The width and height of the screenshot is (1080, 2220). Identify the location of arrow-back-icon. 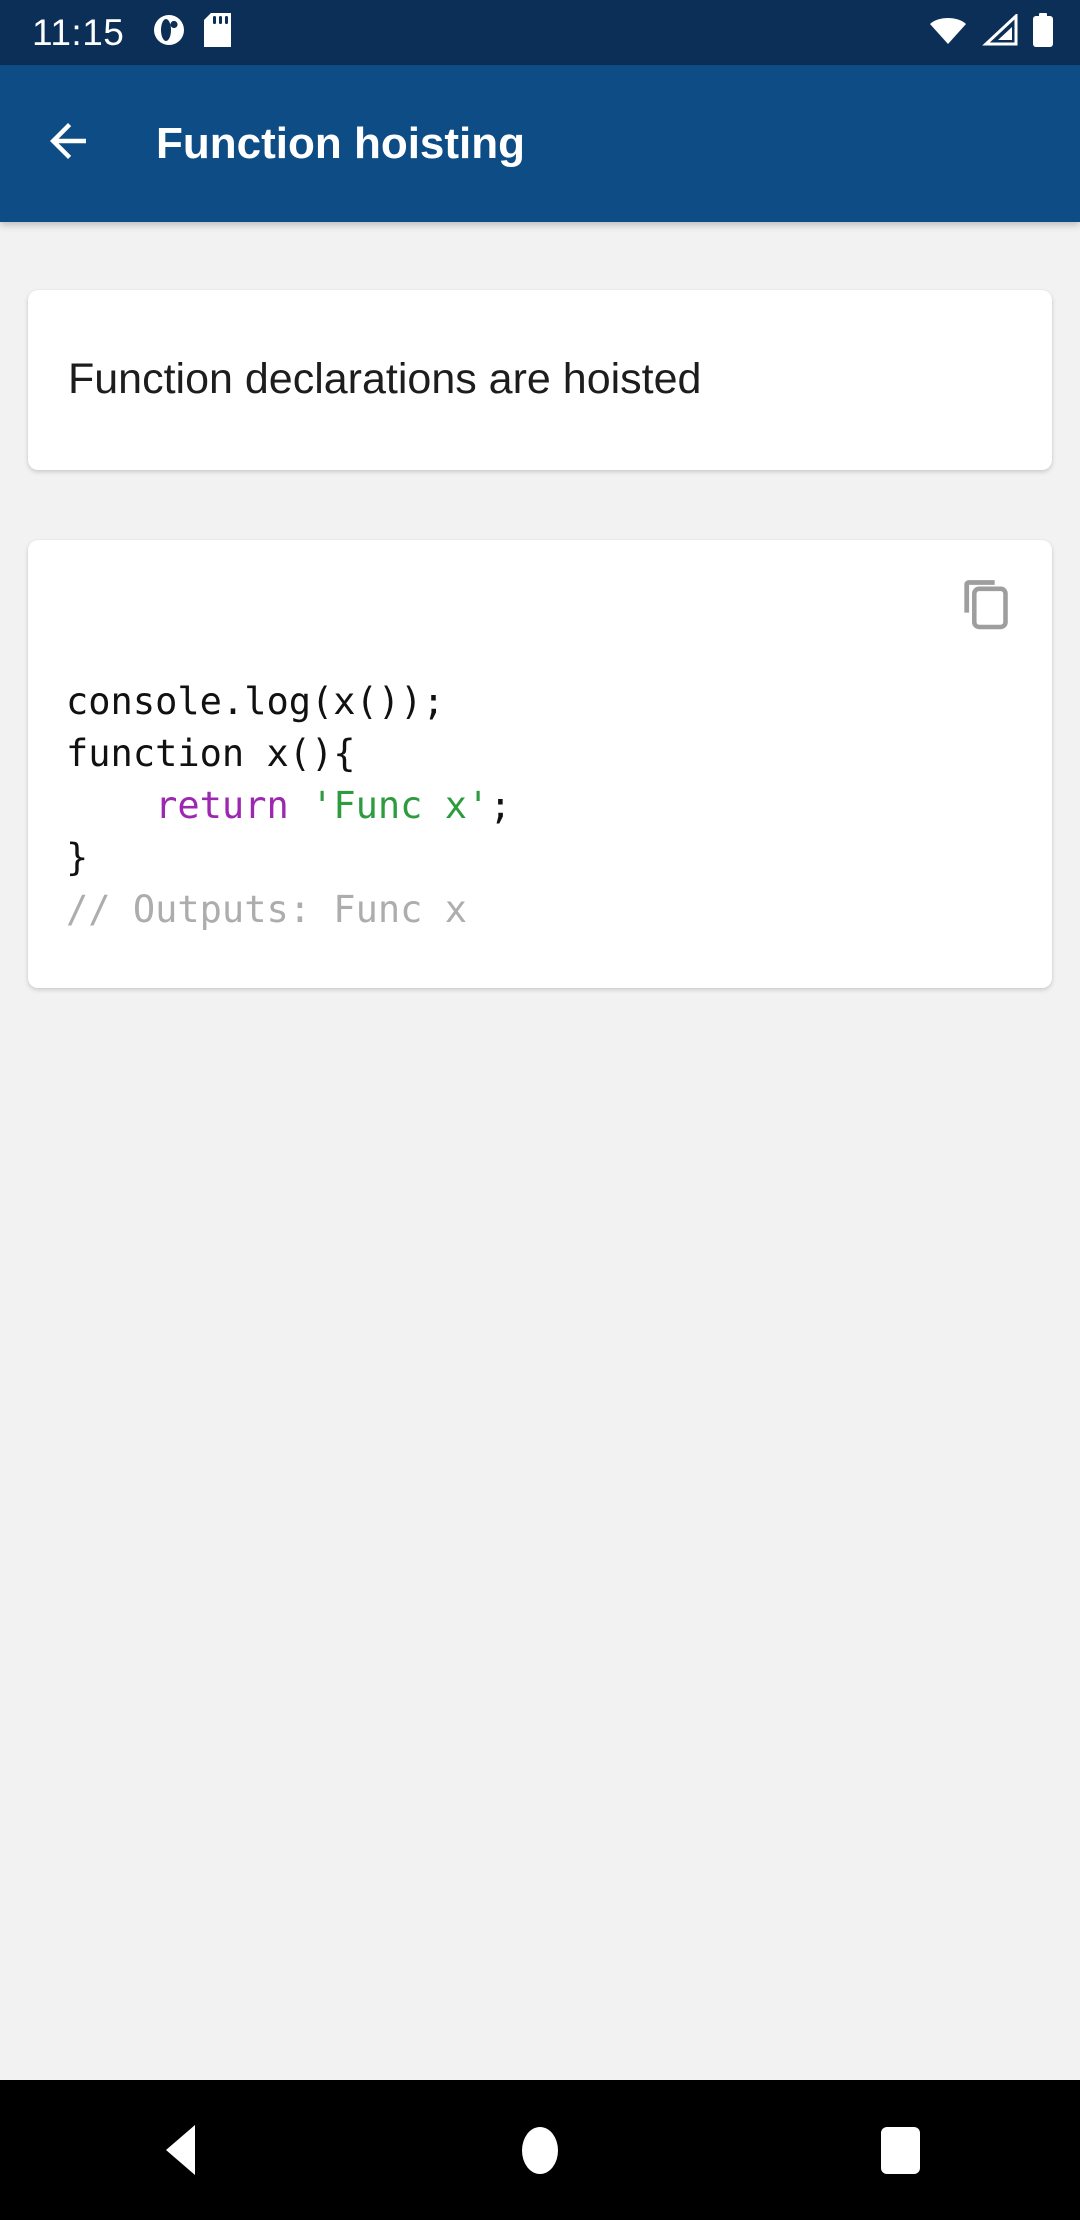
(68, 143).